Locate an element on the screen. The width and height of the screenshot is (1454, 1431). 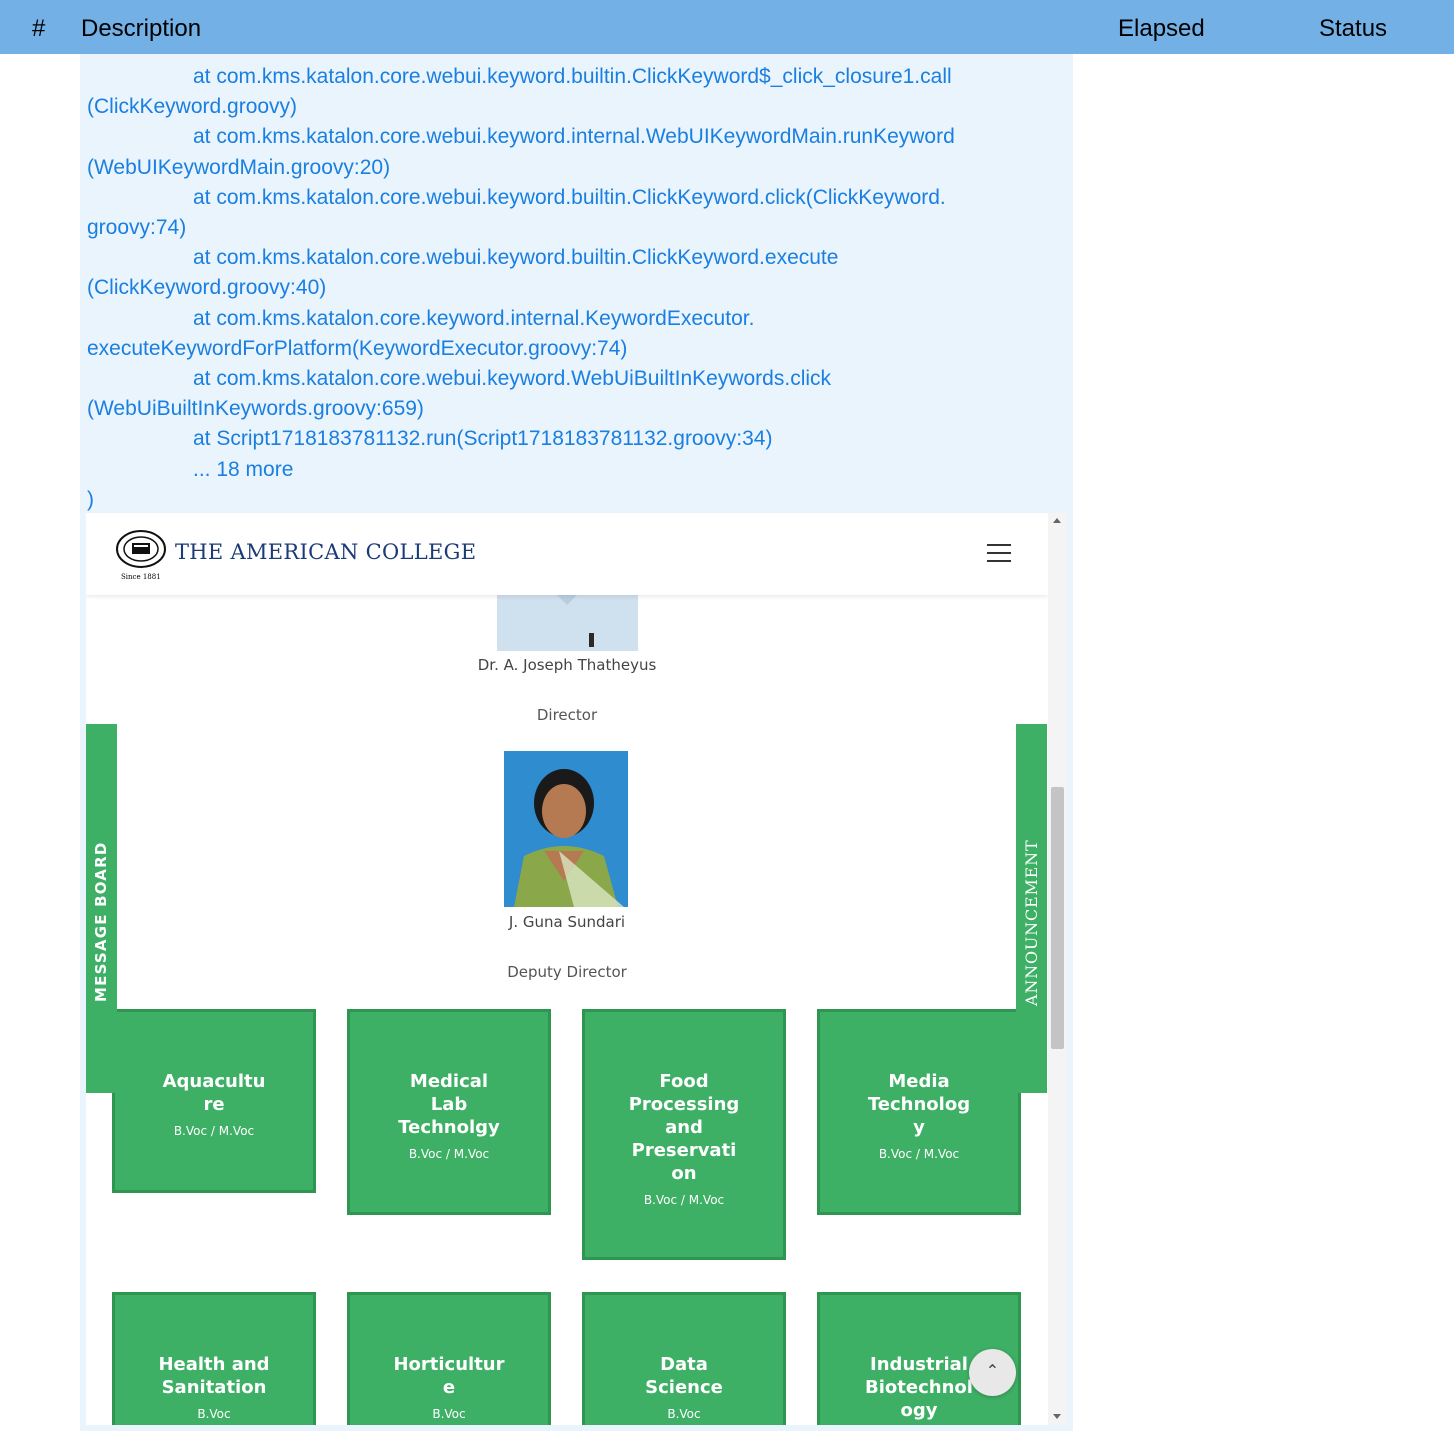
message-board-label: MESSAGE BOARD is located at coordinates (101, 922).